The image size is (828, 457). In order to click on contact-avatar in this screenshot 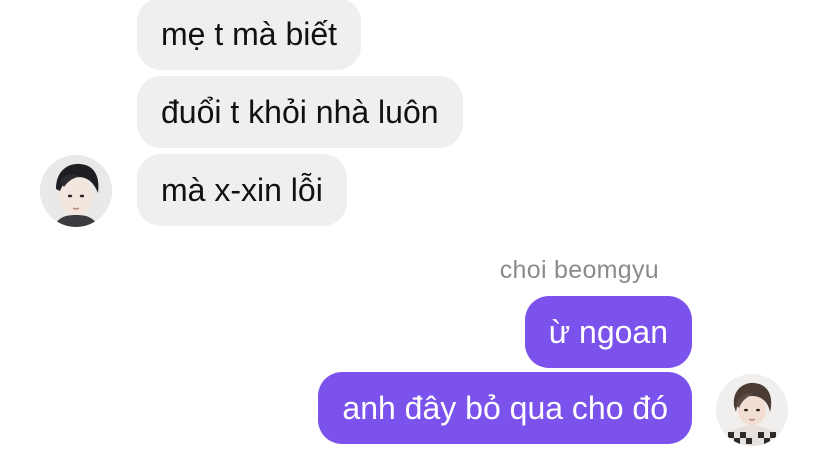, I will do `click(76, 191)`.